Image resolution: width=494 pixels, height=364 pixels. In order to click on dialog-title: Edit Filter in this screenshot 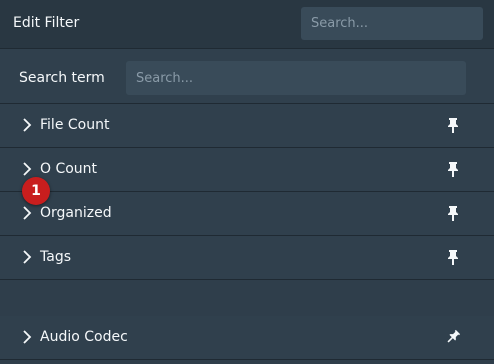, I will do `click(46, 23)`.